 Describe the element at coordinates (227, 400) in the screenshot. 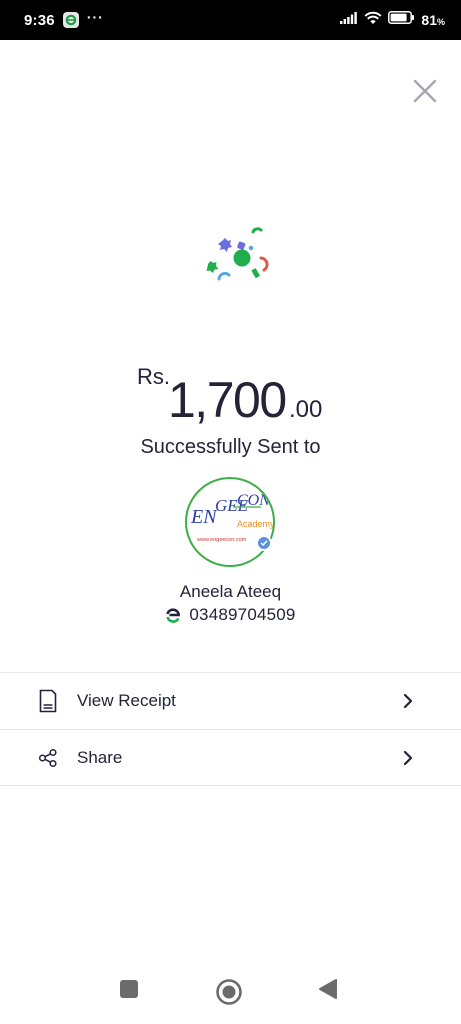

I see `amount-whole: 1,700` at that location.